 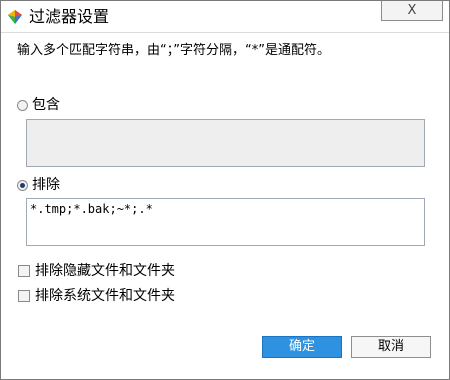 What do you see at coordinates (105, 271) in the screenshot?
I see `exclude-hidden-label: 排除隐藏文件和文件夹` at bounding box center [105, 271].